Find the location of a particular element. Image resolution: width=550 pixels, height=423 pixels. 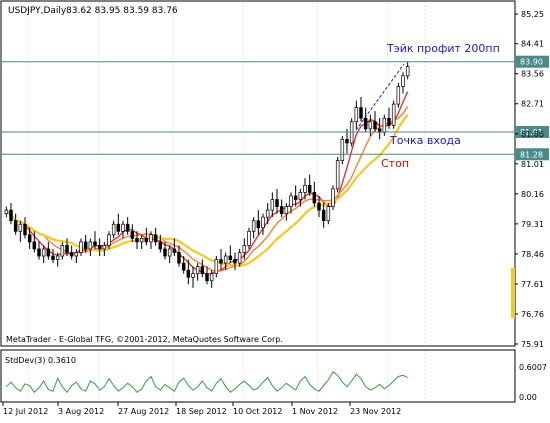

symbol-label: USDJPY,Daily is located at coordinates (37, 11).